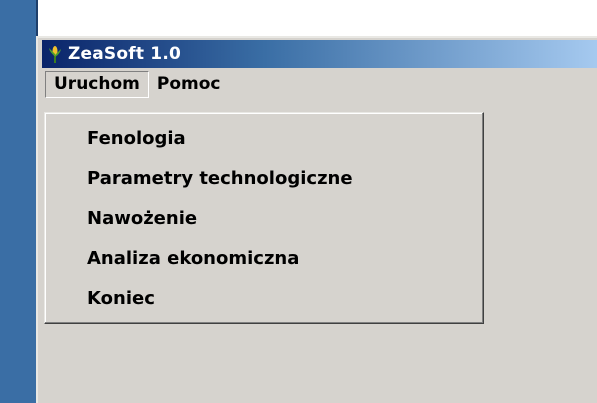 The height and width of the screenshot is (403, 597). What do you see at coordinates (319, 84) in the screenshot?
I see `menu-bar: Uruchom Pomoc` at bounding box center [319, 84].